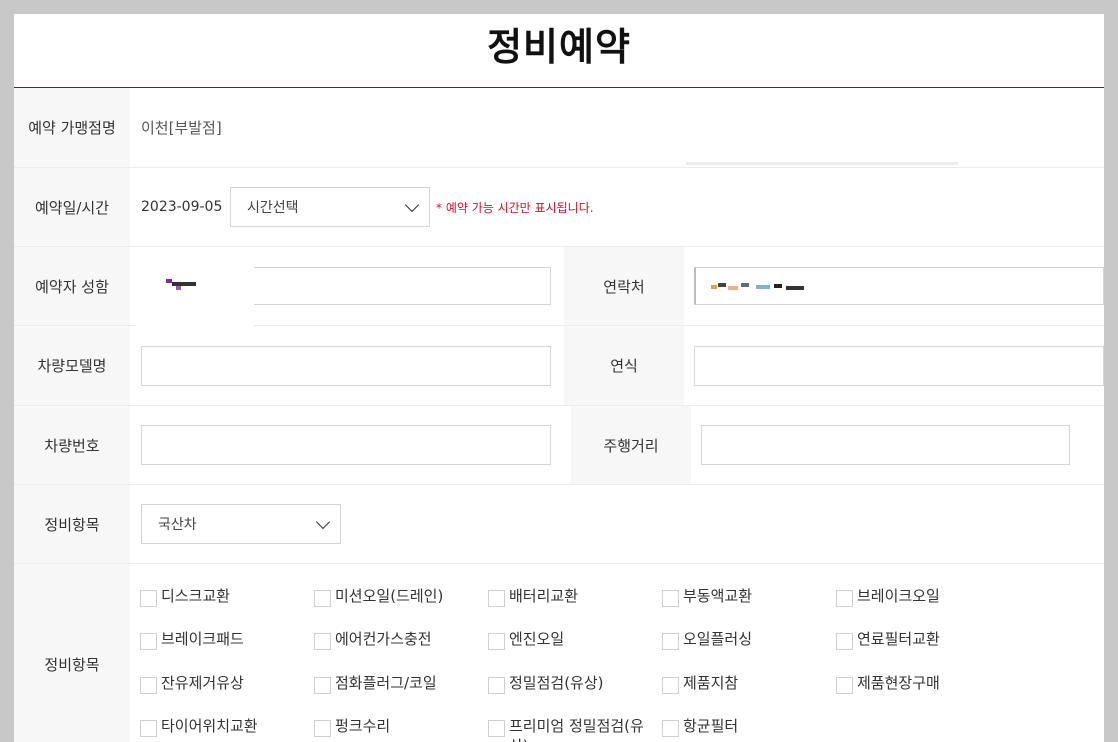  What do you see at coordinates (898, 639) in the screenshot?
I see `service-item-label: 연료필터교환` at bounding box center [898, 639].